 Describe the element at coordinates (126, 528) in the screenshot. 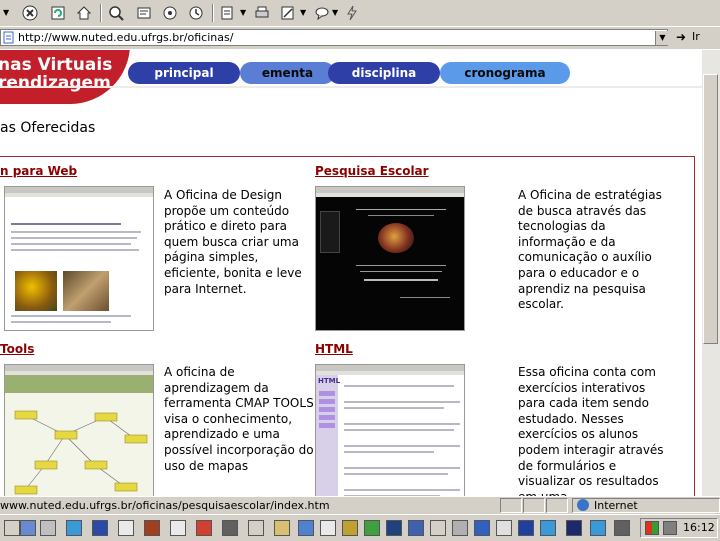

I see `taskbar-word-icon` at that location.